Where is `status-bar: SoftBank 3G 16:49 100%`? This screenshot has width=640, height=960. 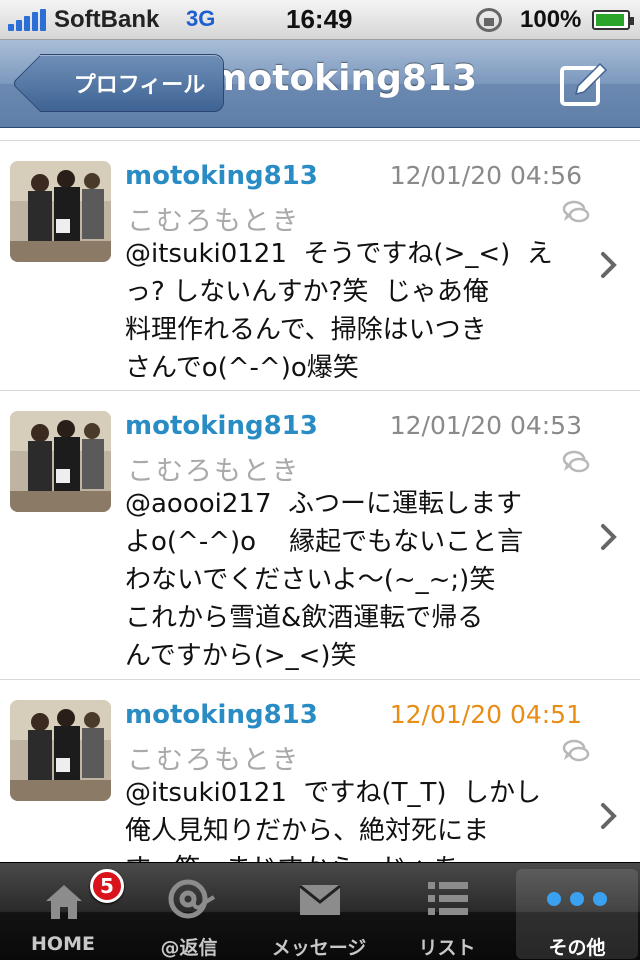 status-bar: SoftBank 3G 16:49 100% is located at coordinates (320, 20).